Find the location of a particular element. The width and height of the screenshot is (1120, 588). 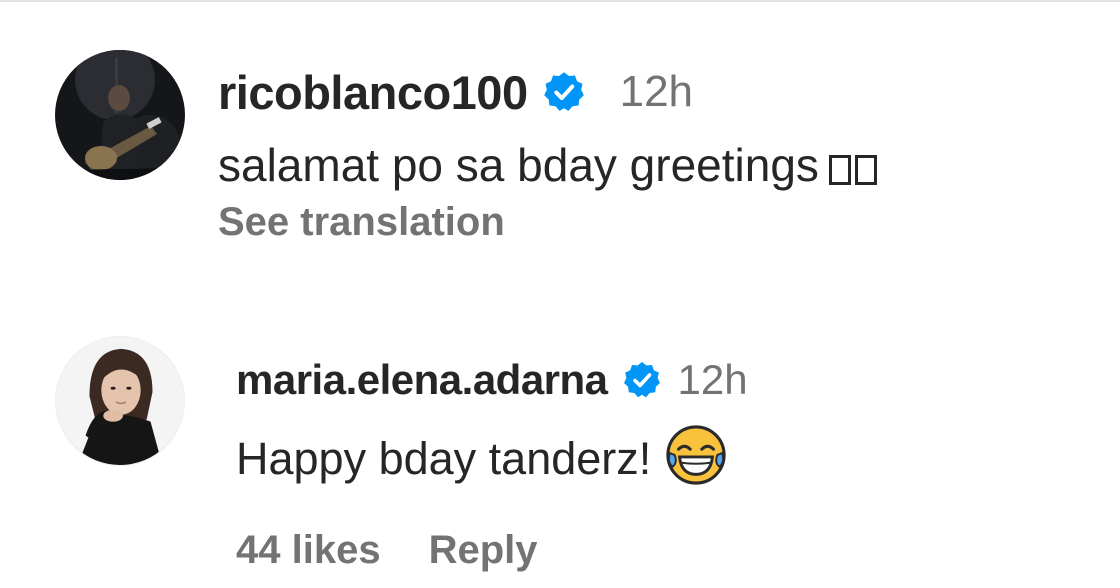

comment-body: Happy bday tanderz! is located at coordinates (444, 458).